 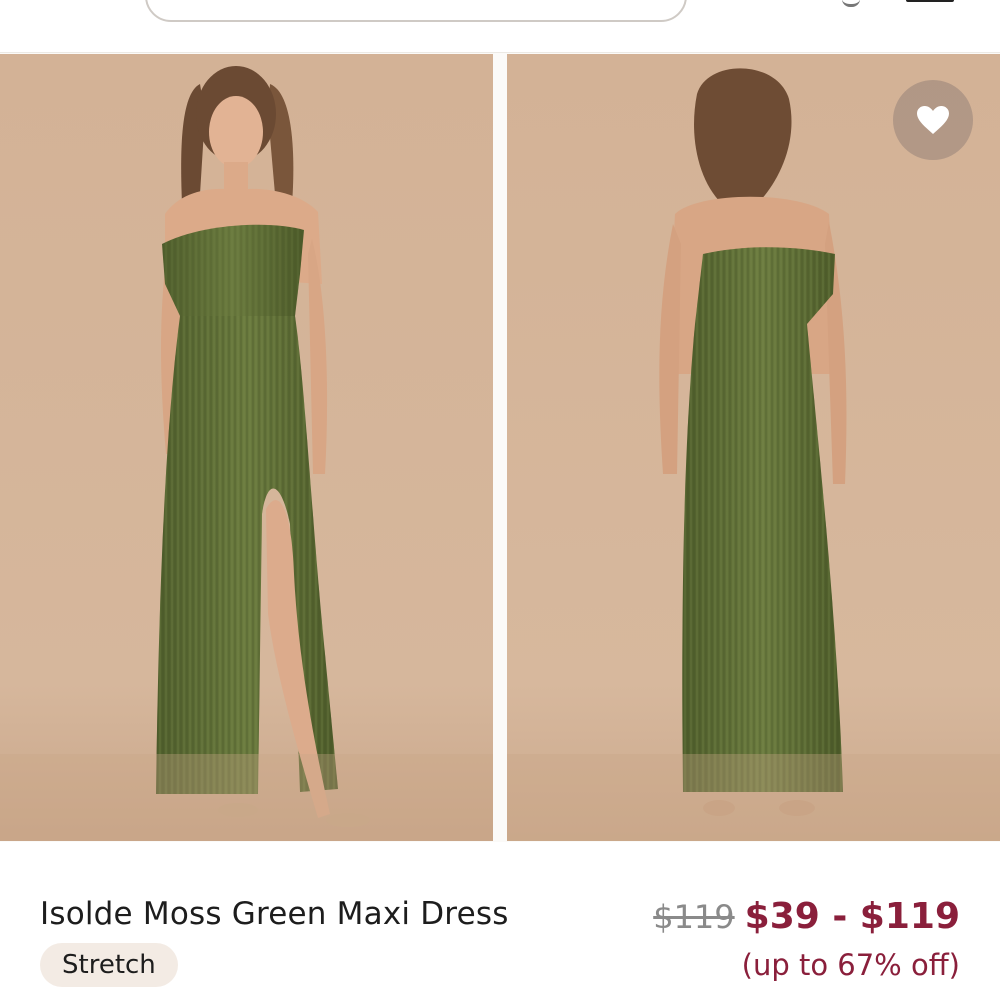 I want to click on stretch-badge: Stretch, so click(x=109, y=965).